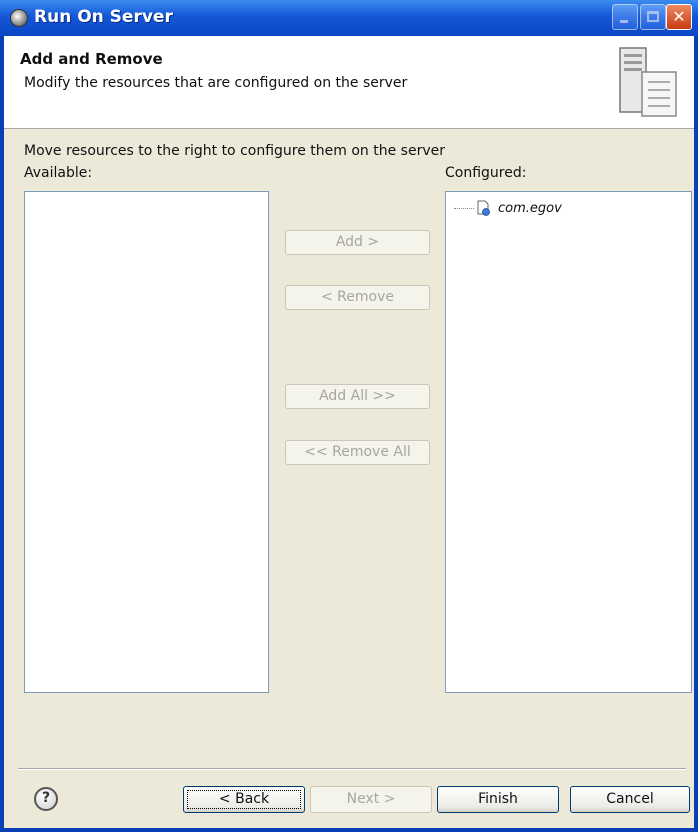 Image resolution: width=698 pixels, height=832 pixels. What do you see at coordinates (19, 18) in the screenshot?
I see `server-app-icon` at bounding box center [19, 18].